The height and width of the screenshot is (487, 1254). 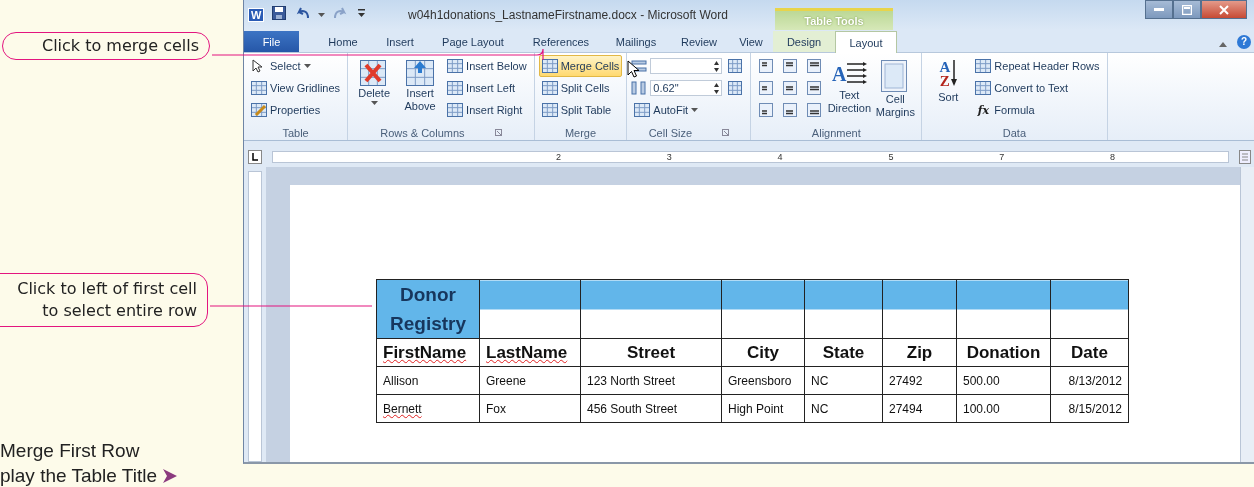 I want to click on minimize-button, so click(x=1159, y=9).